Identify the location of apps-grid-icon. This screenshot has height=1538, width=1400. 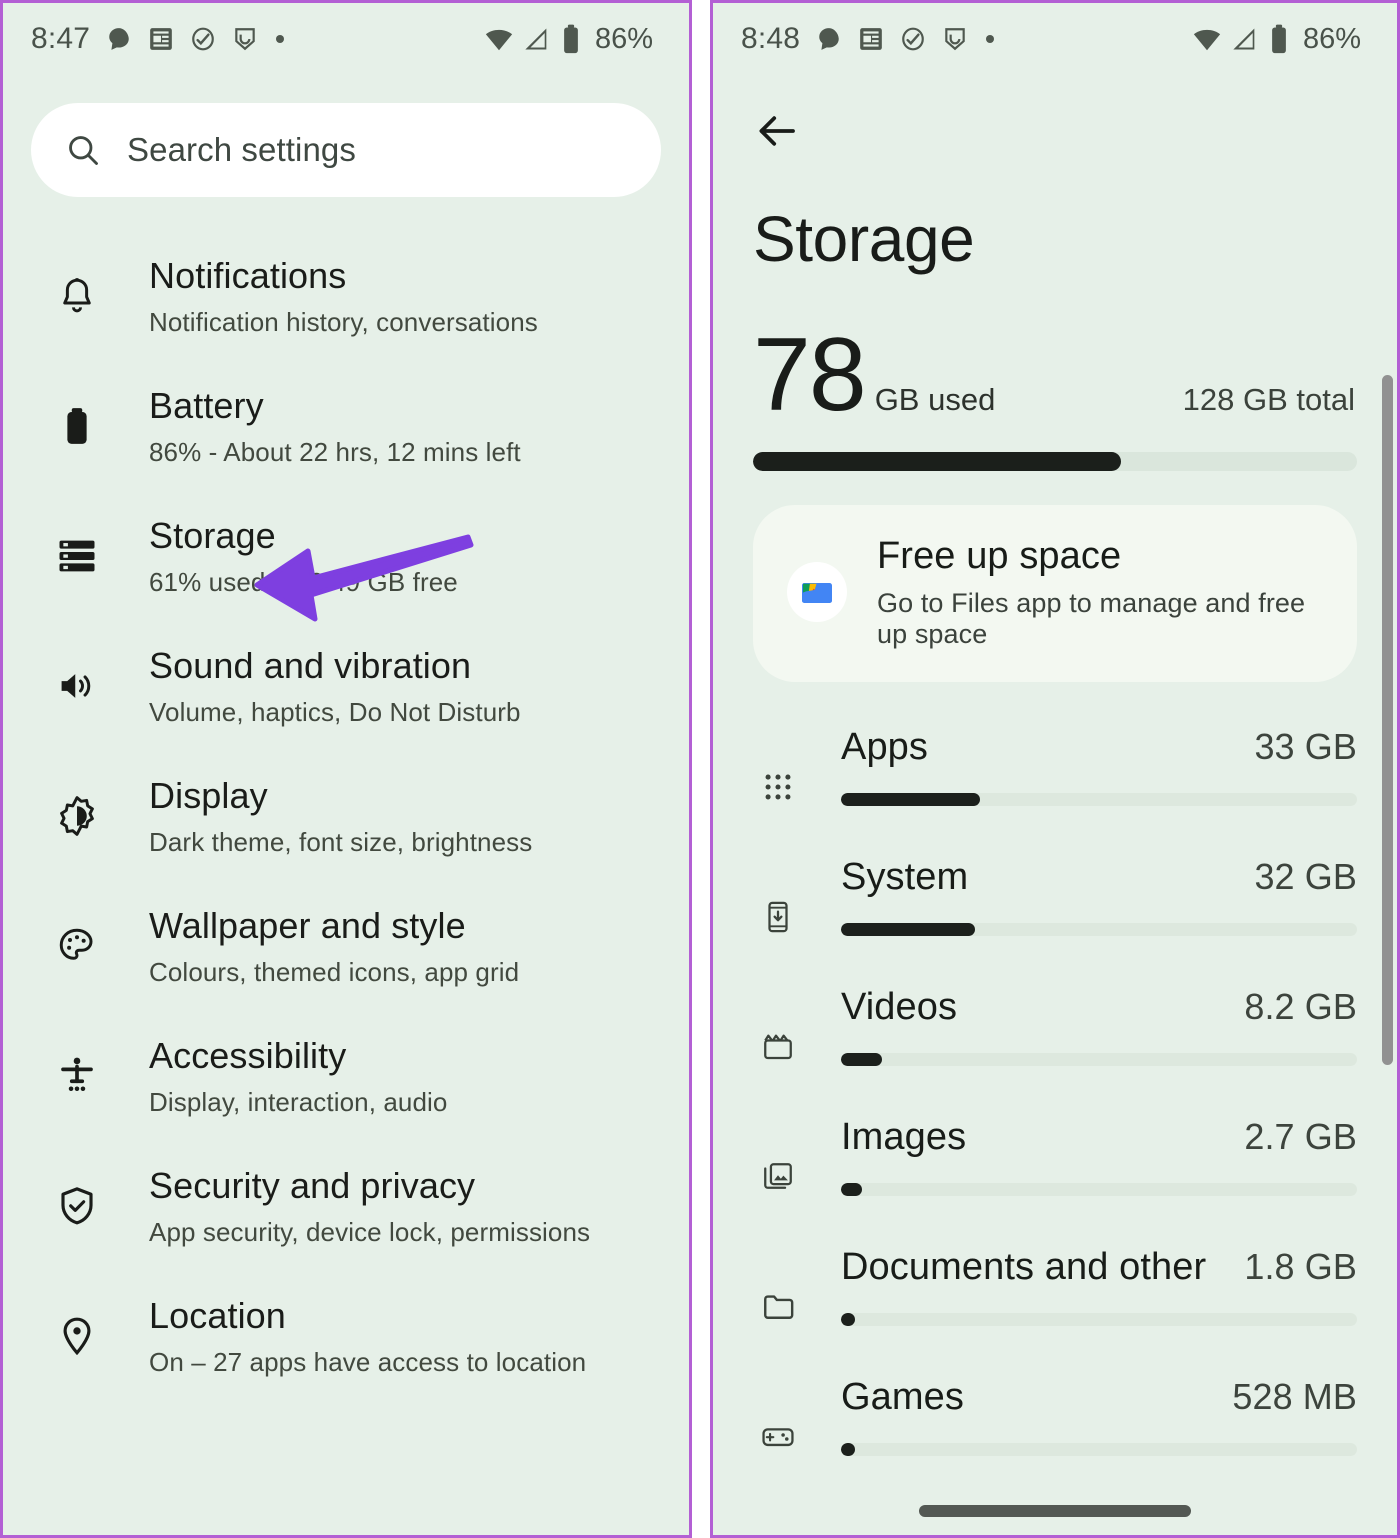
(778, 765).